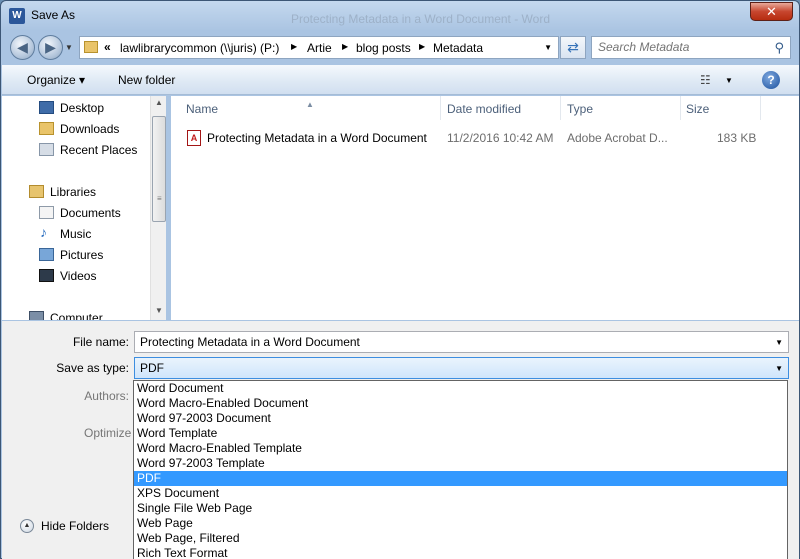 This screenshot has width=800, height=559. Describe the element at coordinates (460, 552) in the screenshot. I see `dropdown-option: Rich Text Format` at that location.